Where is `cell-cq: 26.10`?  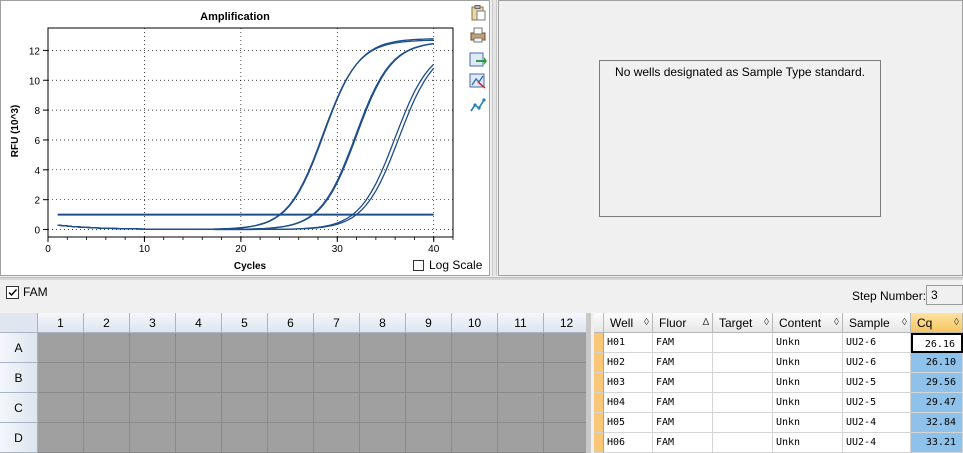 cell-cq: 26.10 is located at coordinates (937, 363).